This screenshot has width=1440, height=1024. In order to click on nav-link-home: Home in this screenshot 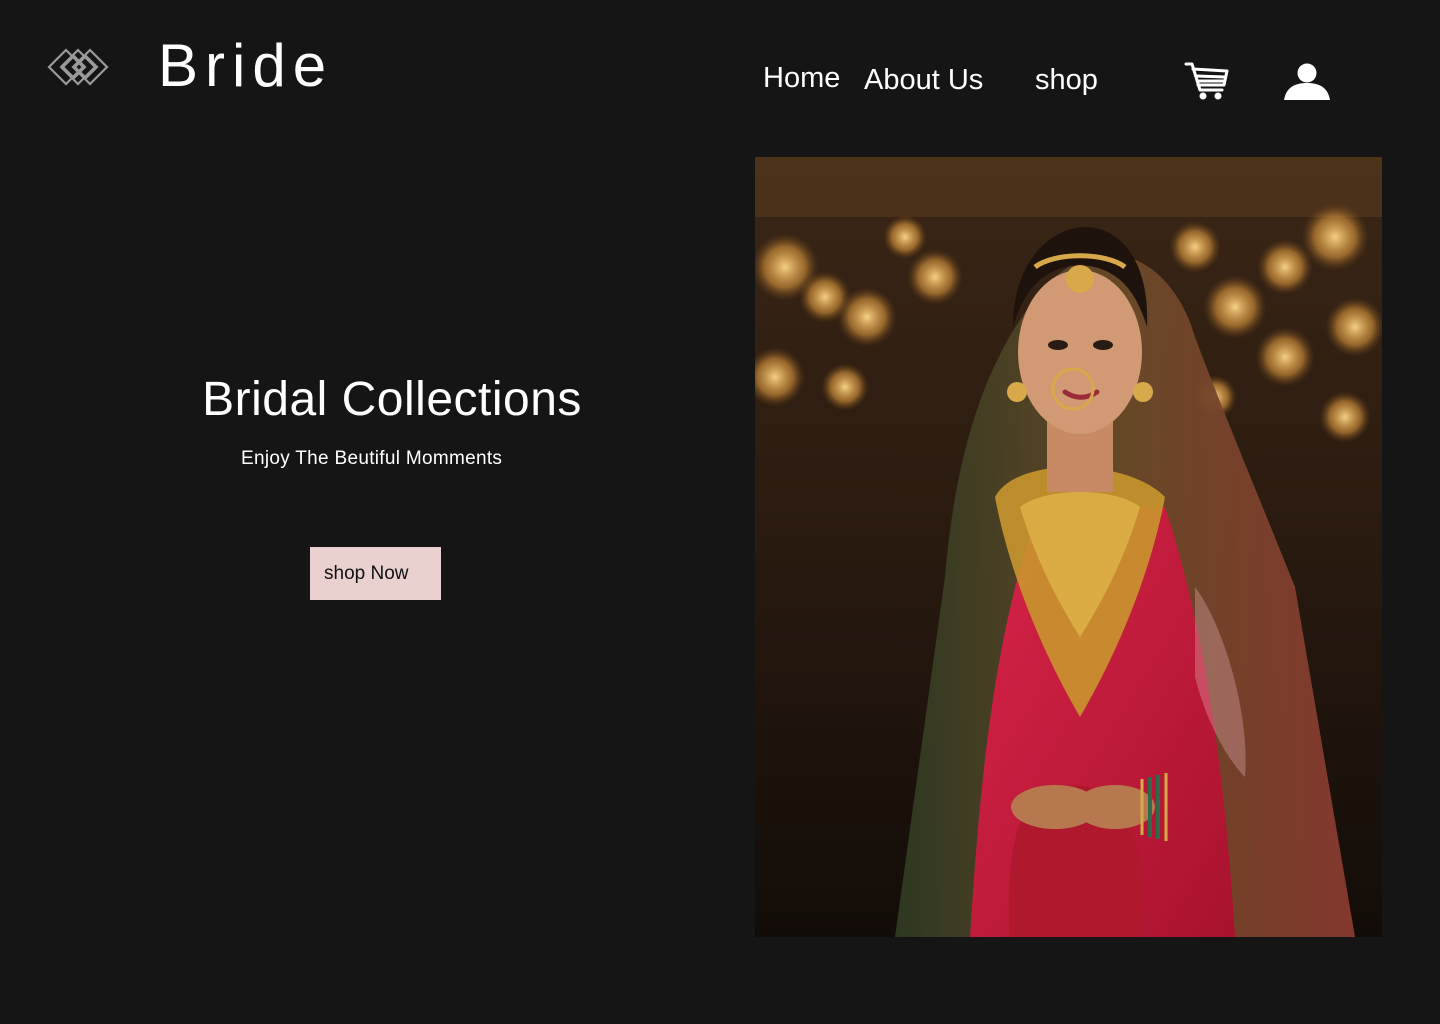, I will do `click(801, 78)`.